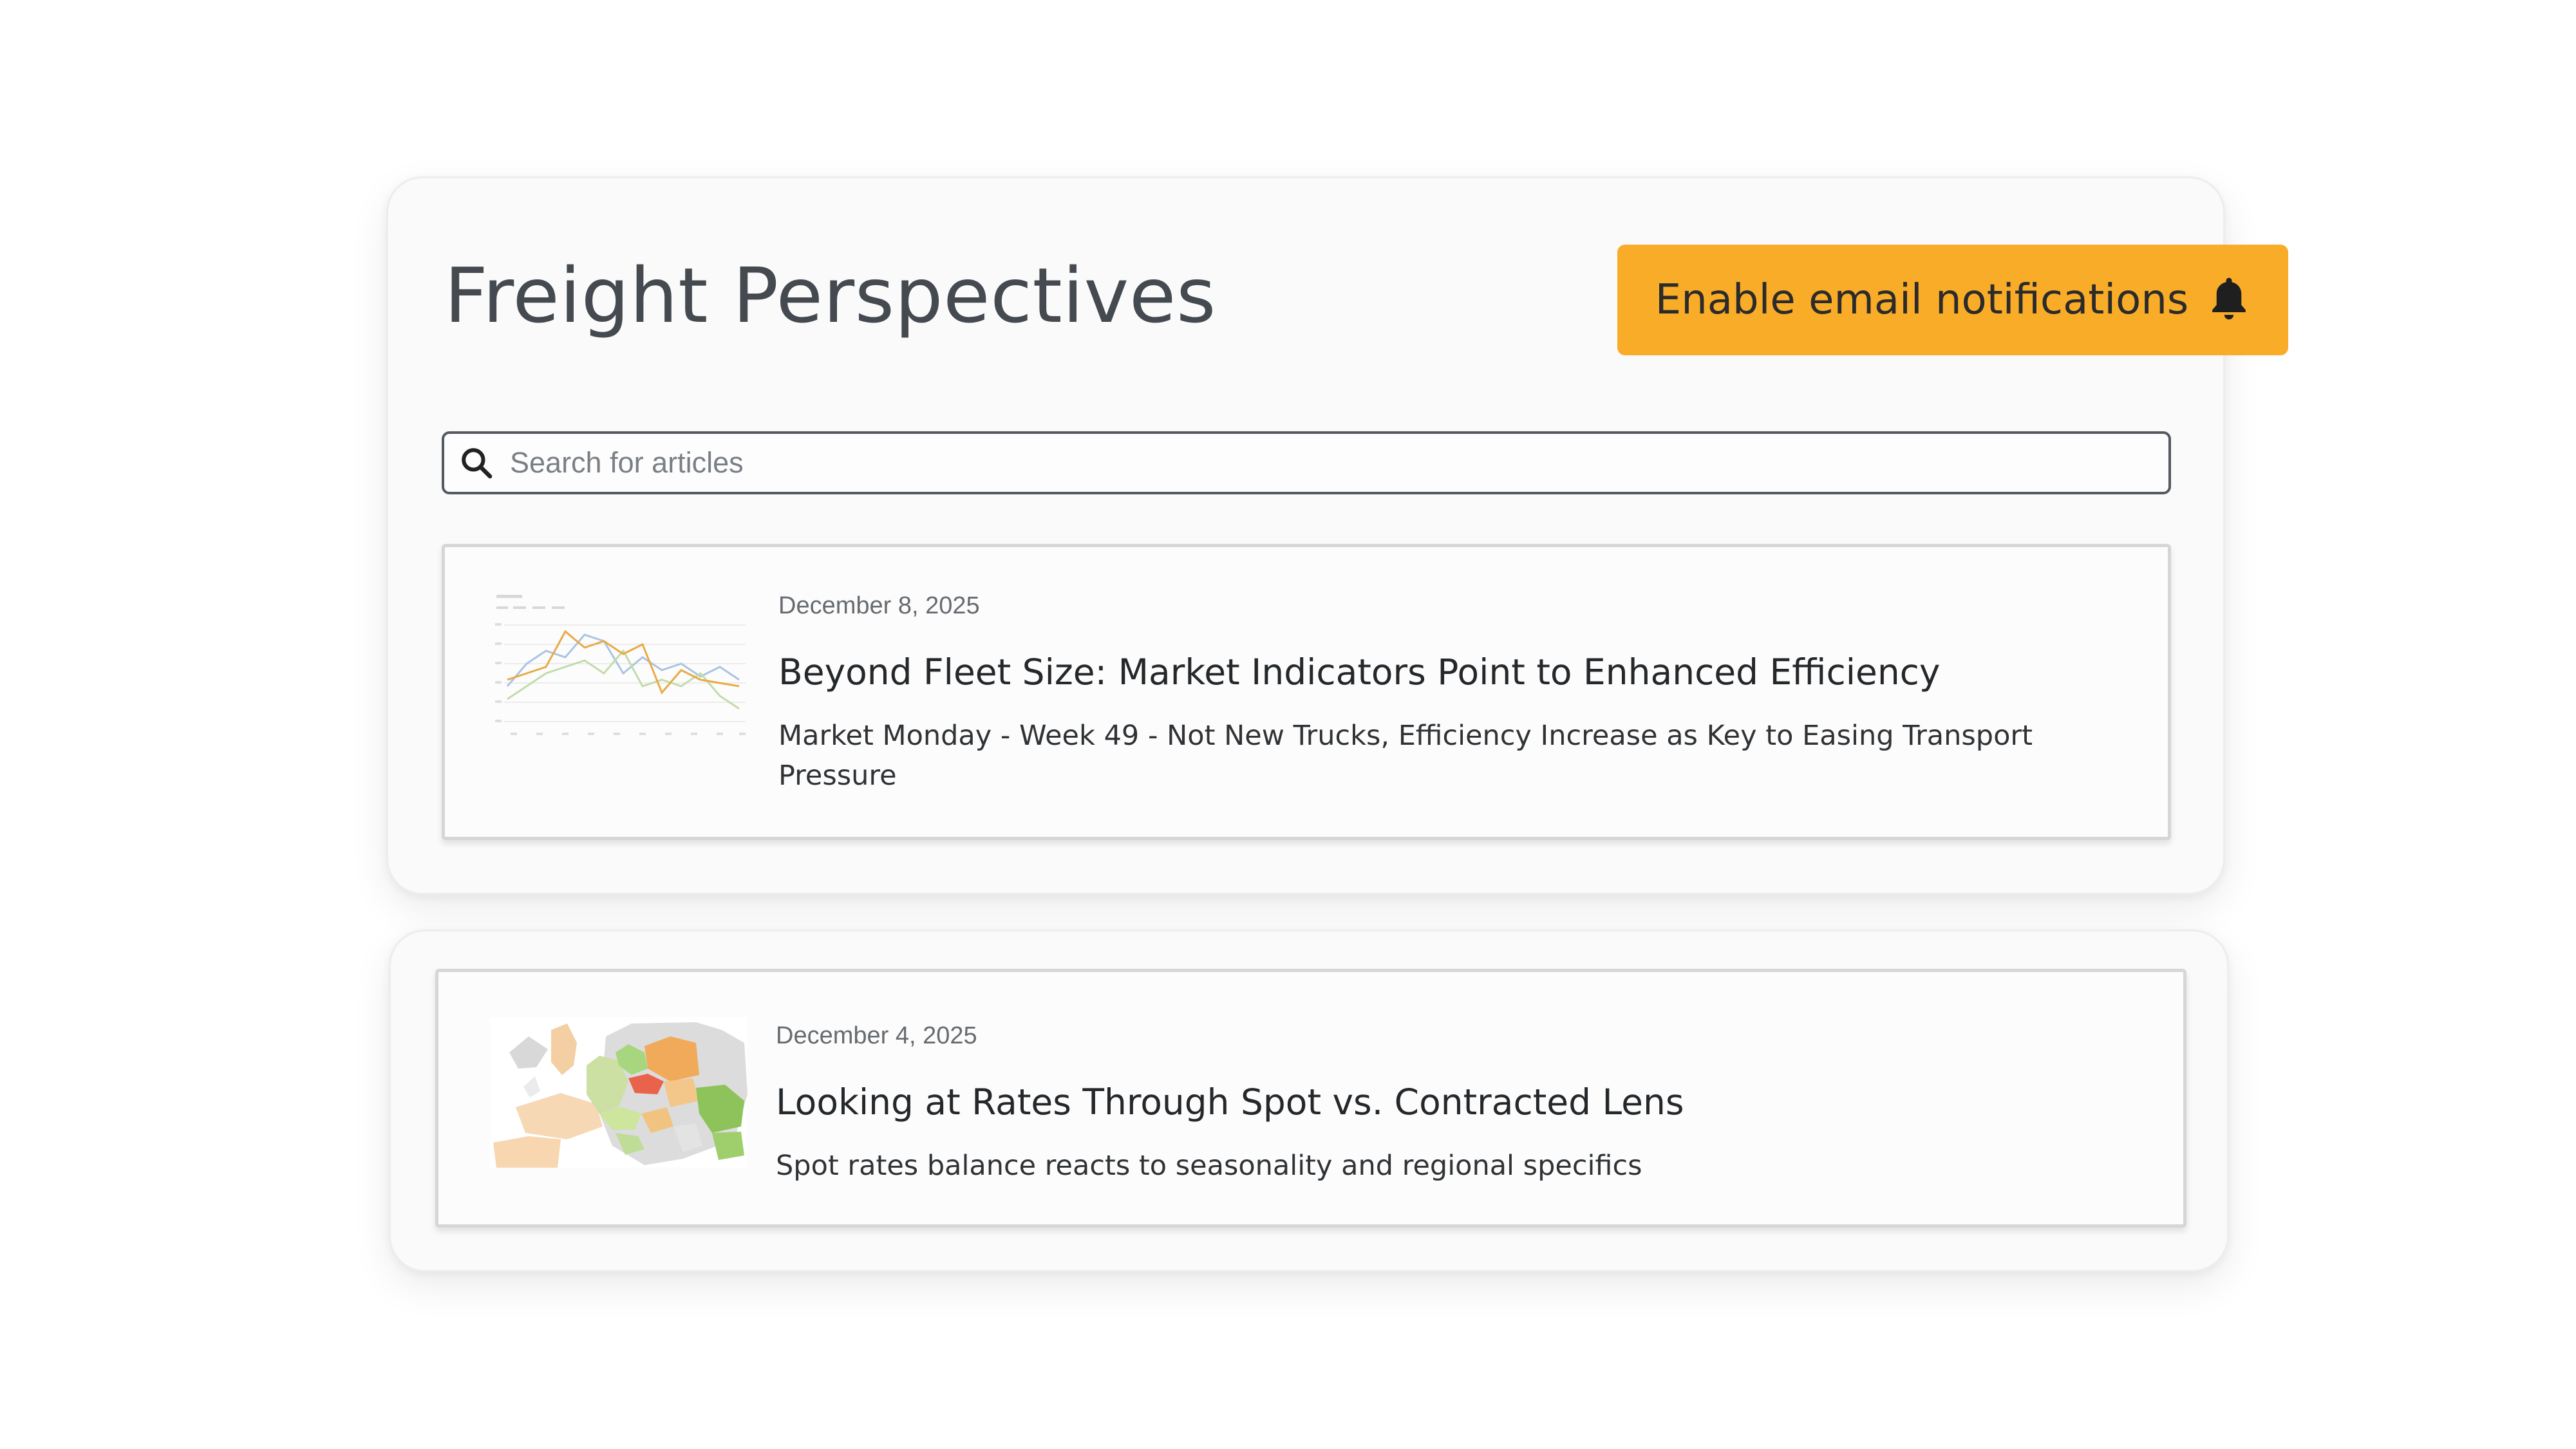  Describe the element at coordinates (620, 667) in the screenshot. I see `line-chart-thumbnail` at that location.